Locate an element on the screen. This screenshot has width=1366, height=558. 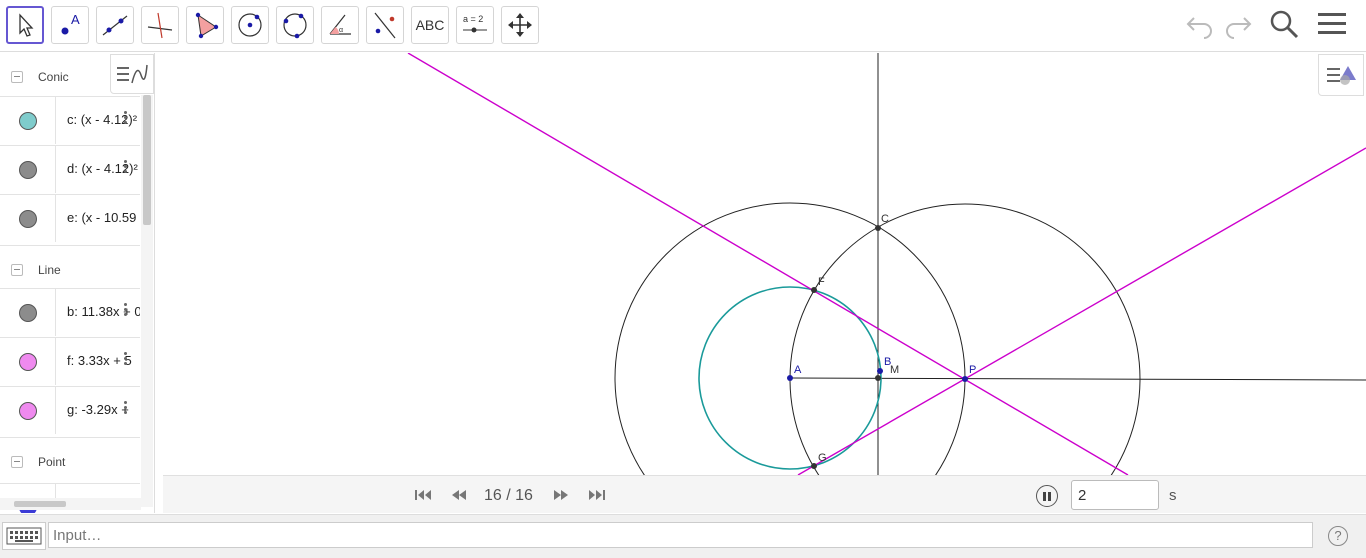
menu-button is located at coordinates (1332, 26).